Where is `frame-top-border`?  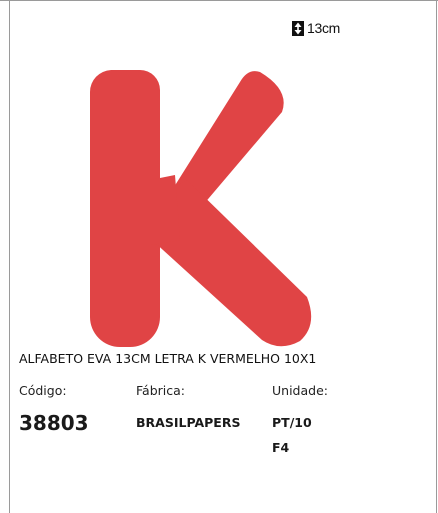 frame-top-border is located at coordinates (219, 0).